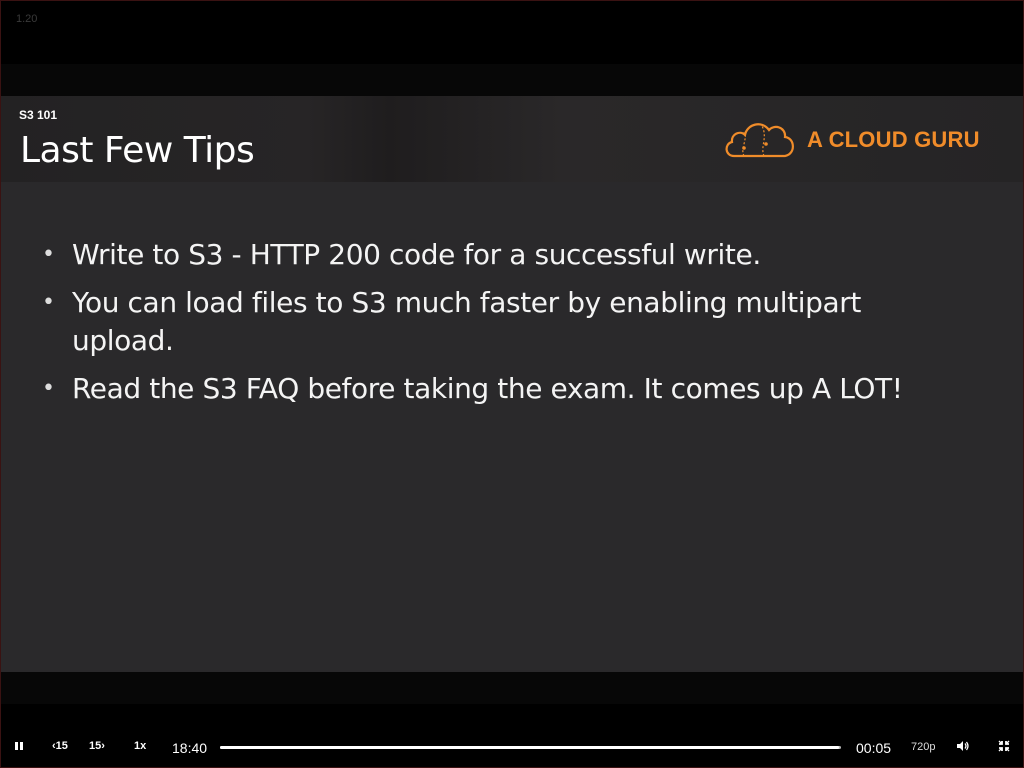  I want to click on course-code: S3 101, so click(38, 115).